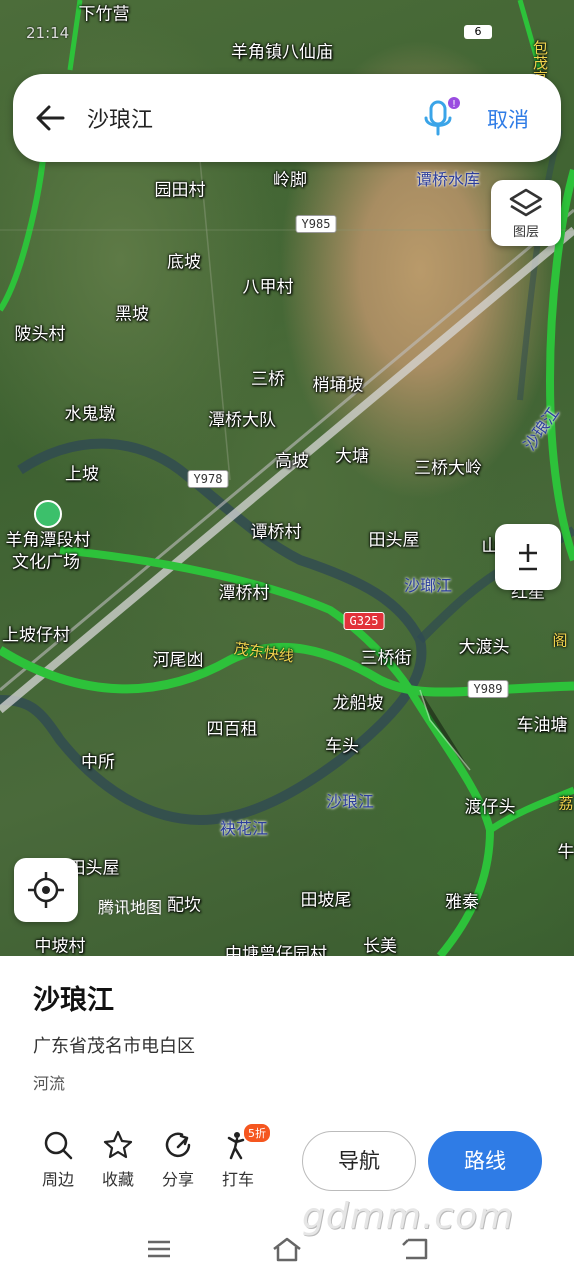 The image size is (574, 1280). I want to click on place-title: 沙琅江, so click(73, 1000).